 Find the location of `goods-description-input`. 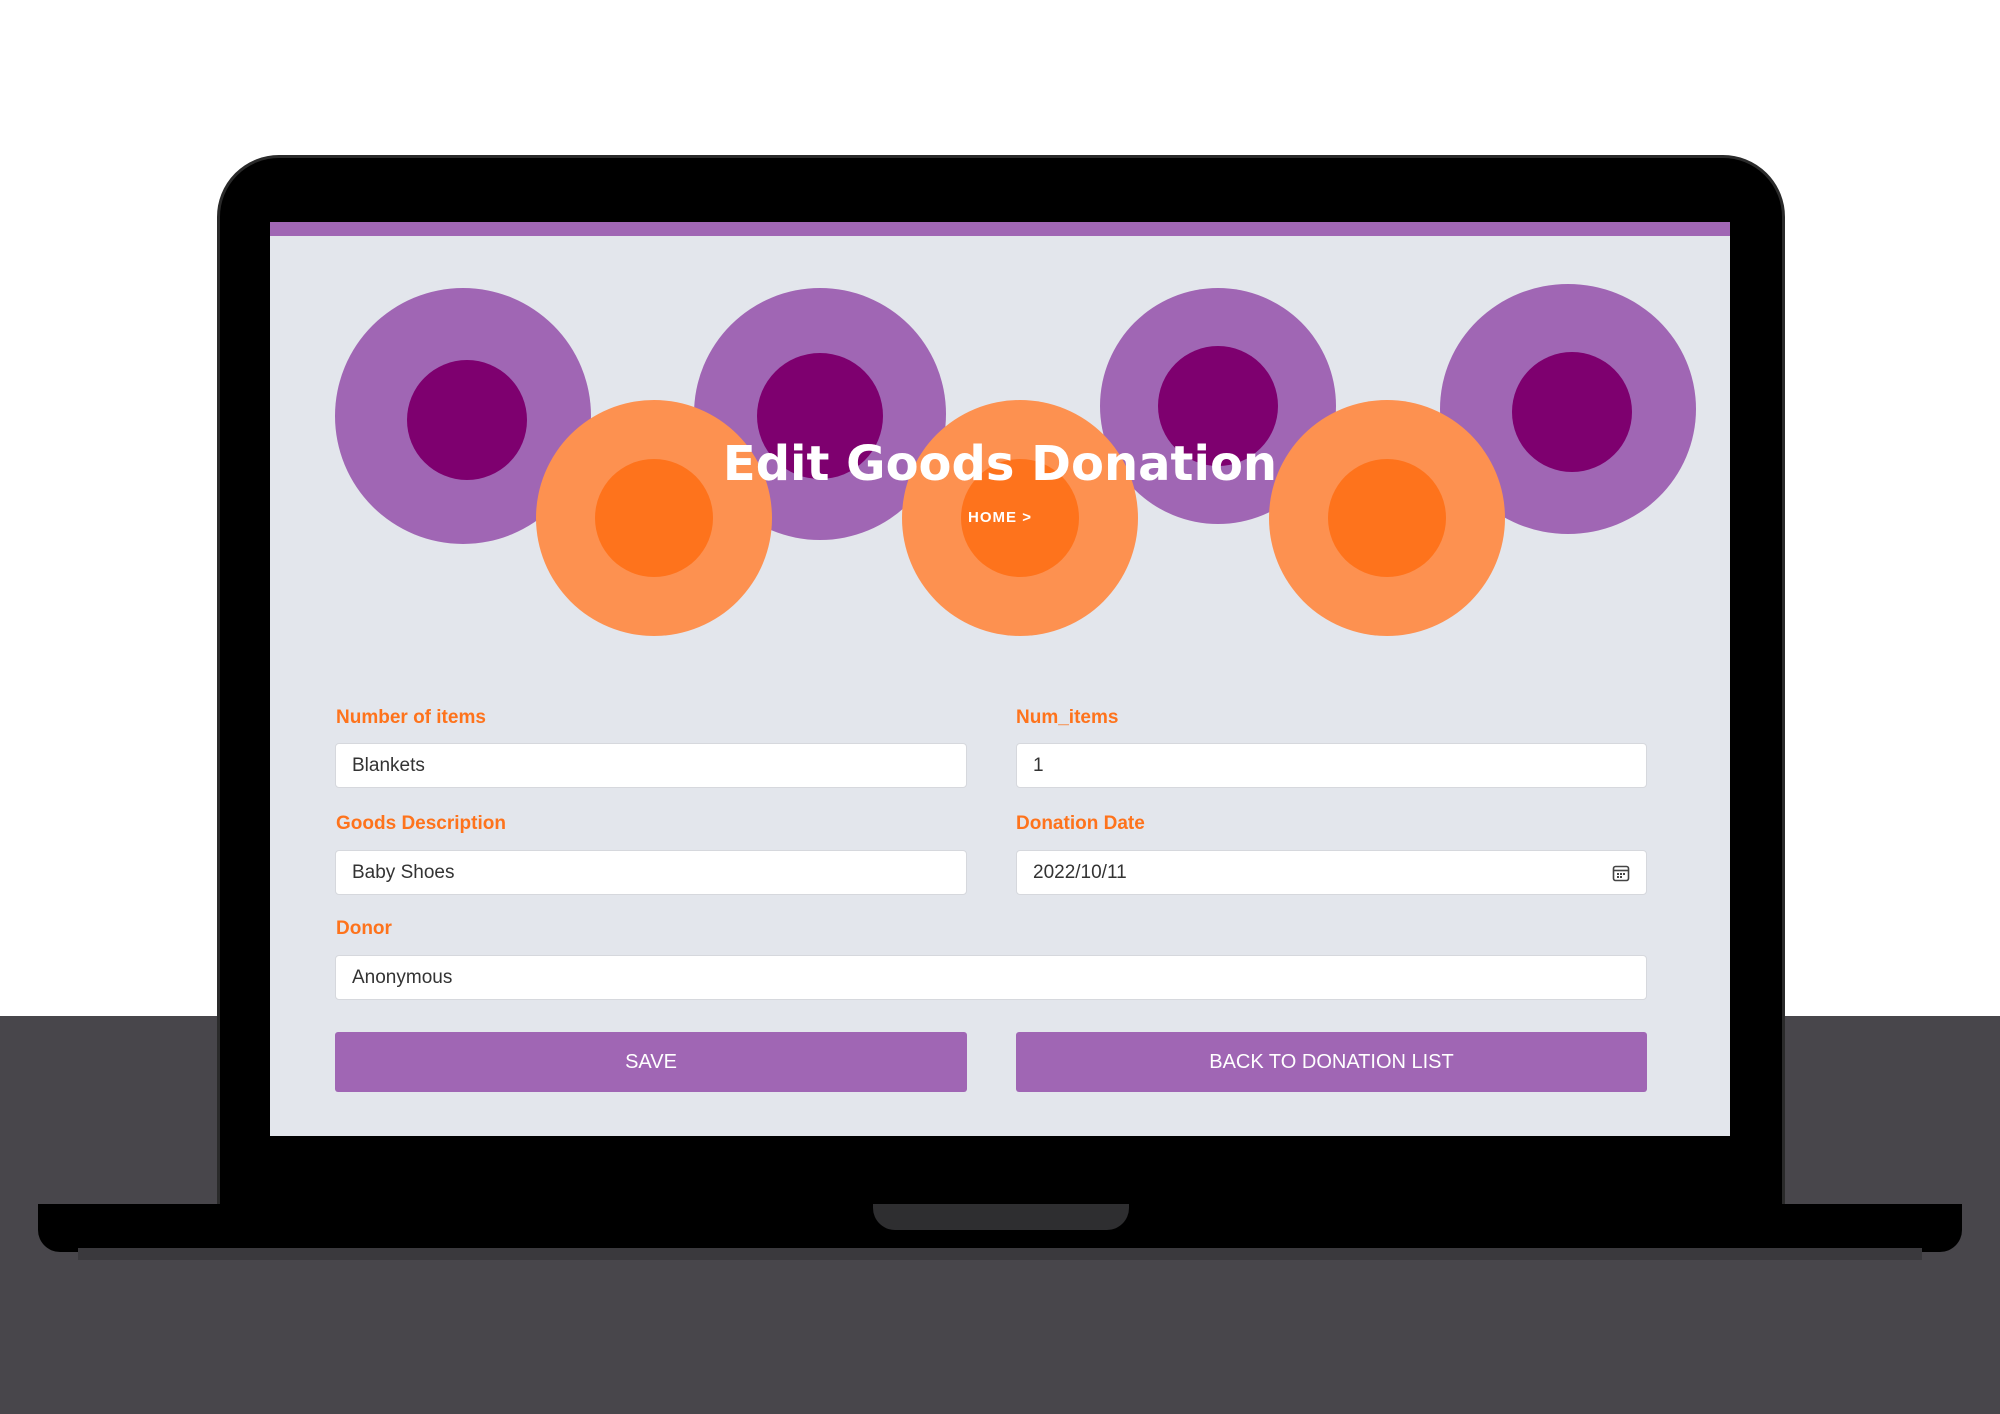

goods-description-input is located at coordinates (651, 872).